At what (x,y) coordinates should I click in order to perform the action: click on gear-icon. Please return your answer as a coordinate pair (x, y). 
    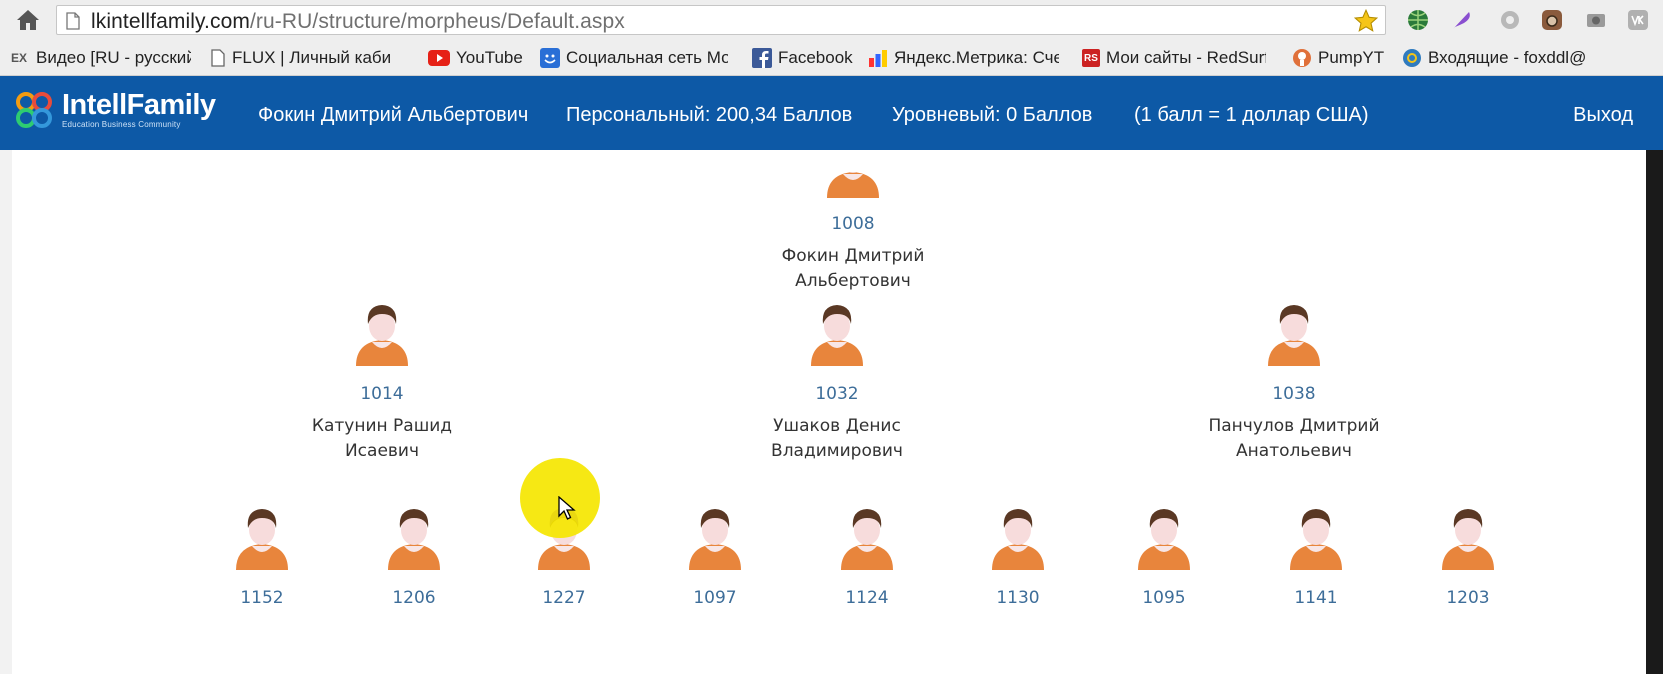
    Looking at the image, I should click on (1510, 20).